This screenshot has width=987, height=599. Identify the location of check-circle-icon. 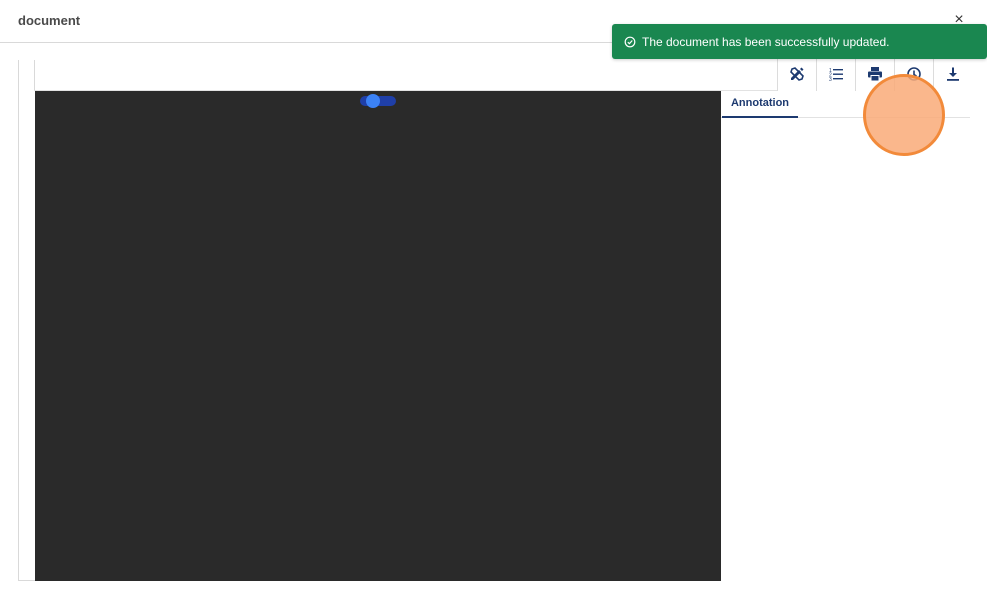
(630, 42).